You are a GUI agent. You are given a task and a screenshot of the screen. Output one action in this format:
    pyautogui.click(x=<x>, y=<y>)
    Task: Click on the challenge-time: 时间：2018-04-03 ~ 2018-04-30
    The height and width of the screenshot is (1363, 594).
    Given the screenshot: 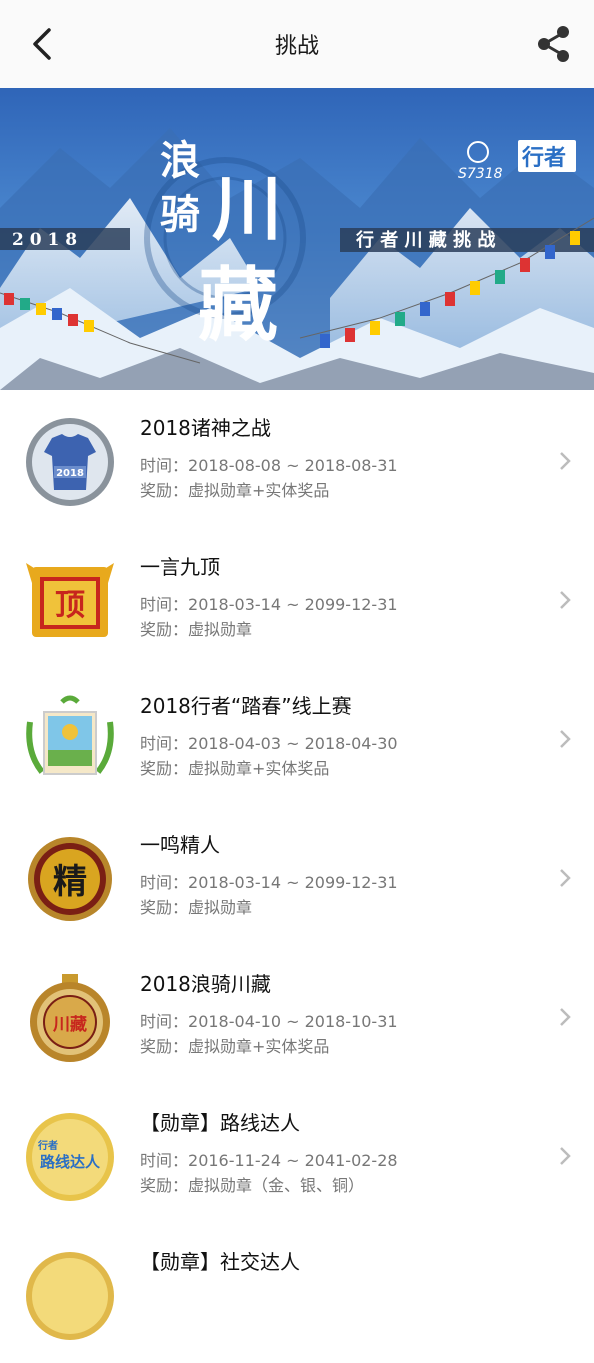 What is the action you would take?
    pyautogui.click(x=269, y=742)
    